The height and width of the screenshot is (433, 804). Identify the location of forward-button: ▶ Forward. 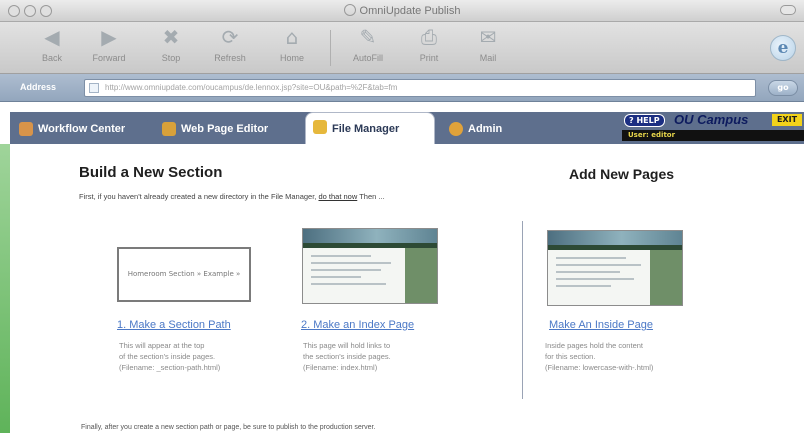
(109, 48).